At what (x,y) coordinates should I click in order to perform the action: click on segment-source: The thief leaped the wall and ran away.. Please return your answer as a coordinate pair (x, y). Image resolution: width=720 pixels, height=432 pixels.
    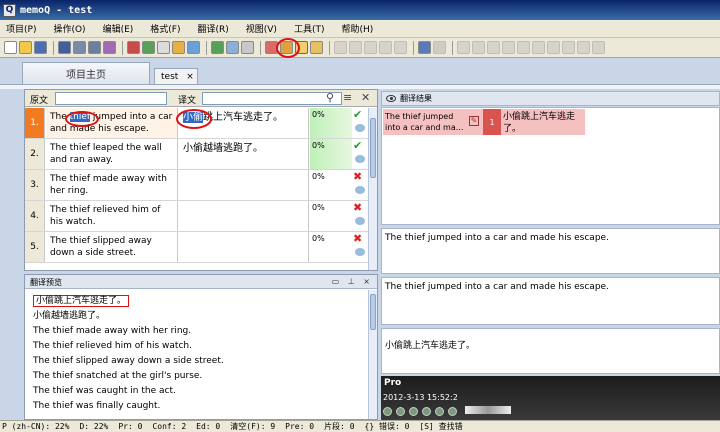
    Looking at the image, I should click on (112, 154).